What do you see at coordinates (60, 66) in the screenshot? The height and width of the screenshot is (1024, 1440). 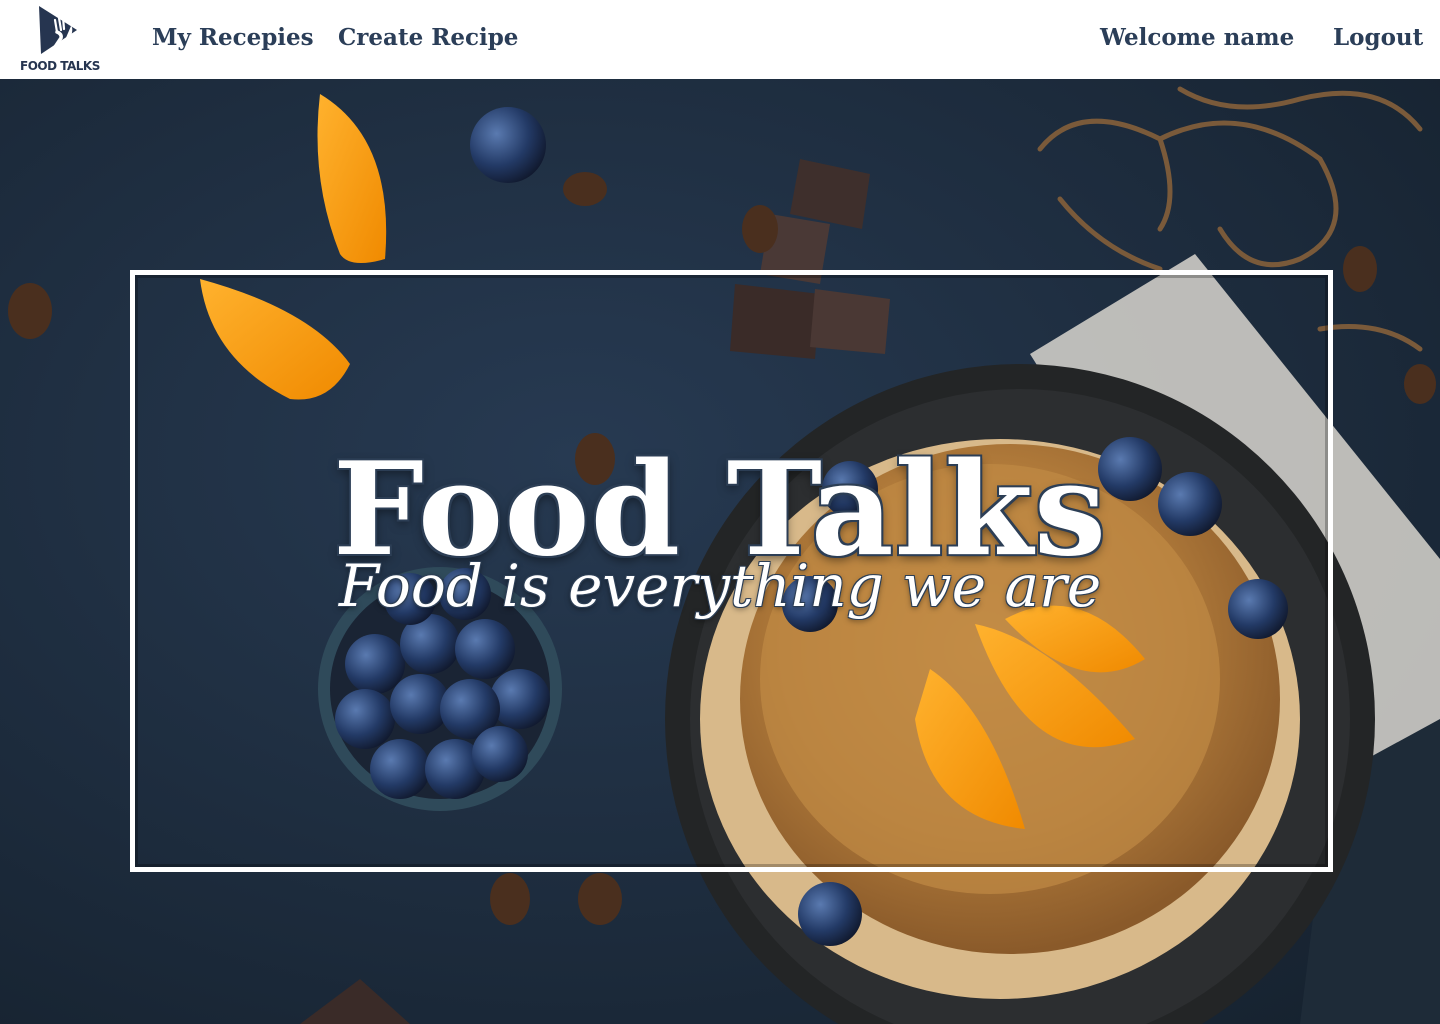 I see `logo-text: FOOD TALKS` at bounding box center [60, 66].